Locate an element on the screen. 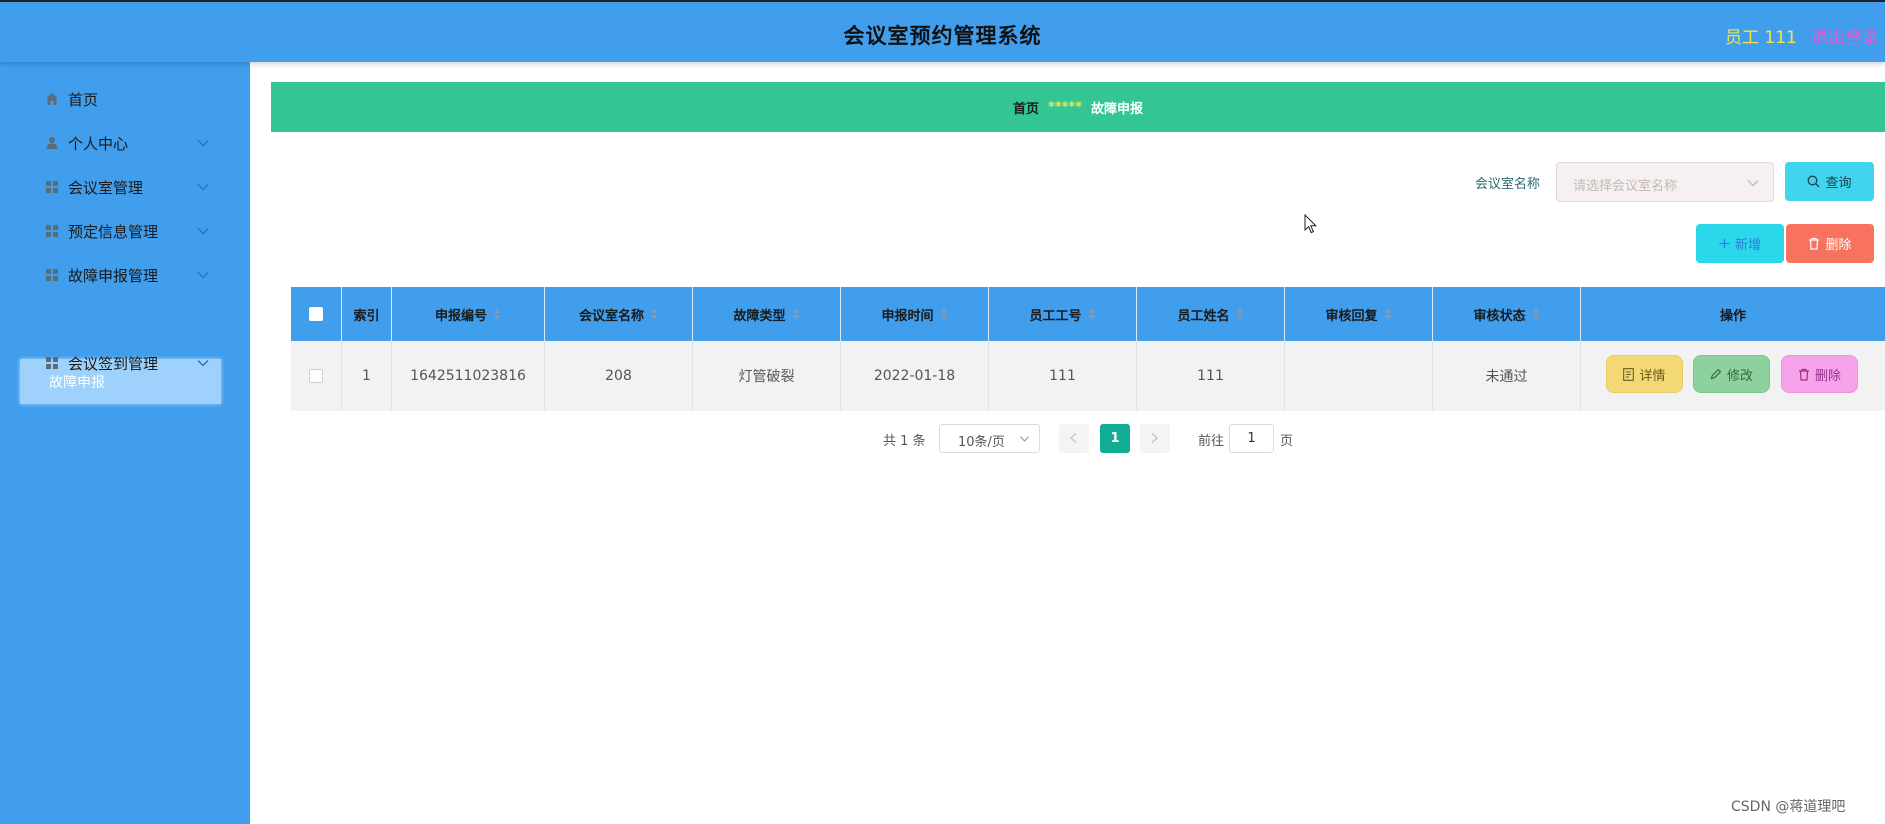 This screenshot has width=1885, height=824. header-fault-type: 故障类型 is located at coordinates (767, 314).